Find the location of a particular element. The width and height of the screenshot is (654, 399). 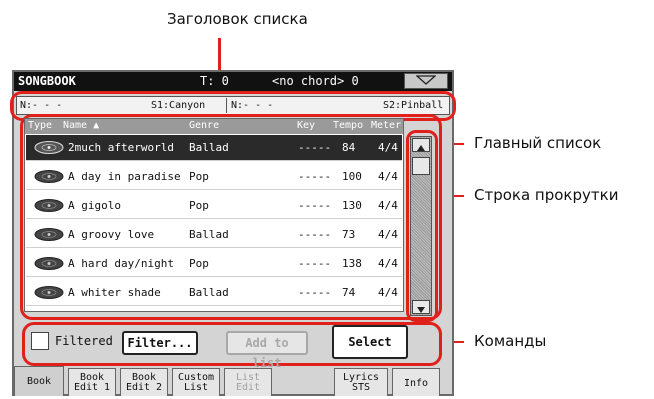

scroll-bar-highlight is located at coordinates (422, 226).